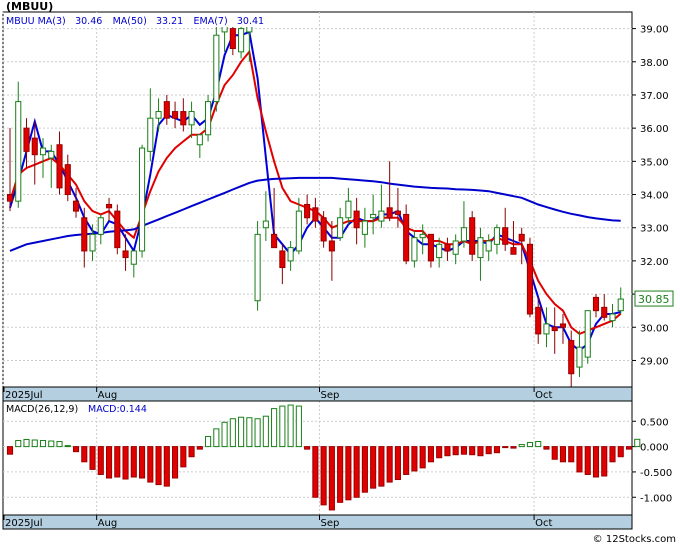 Image resolution: width=680 pixels, height=546 pixels. I want to click on price-axis-label: 39.00, so click(654, 30).